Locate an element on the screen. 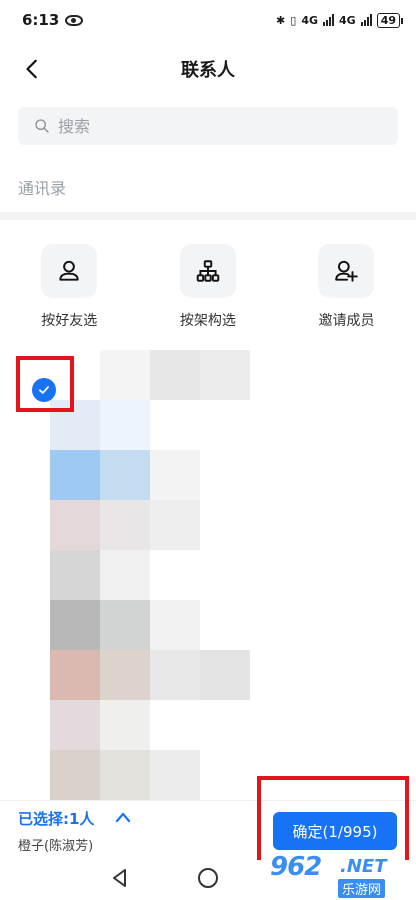  chevron-left-icon is located at coordinates (31, 69).